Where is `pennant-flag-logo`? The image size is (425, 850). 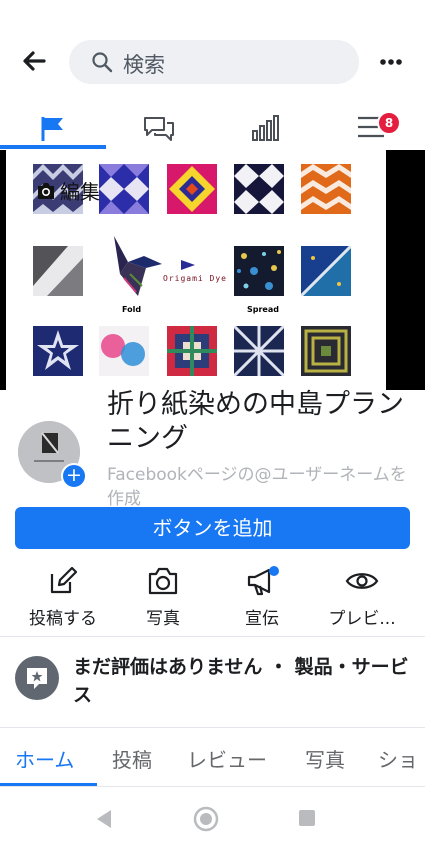 pennant-flag-logo is located at coordinates (188, 265).